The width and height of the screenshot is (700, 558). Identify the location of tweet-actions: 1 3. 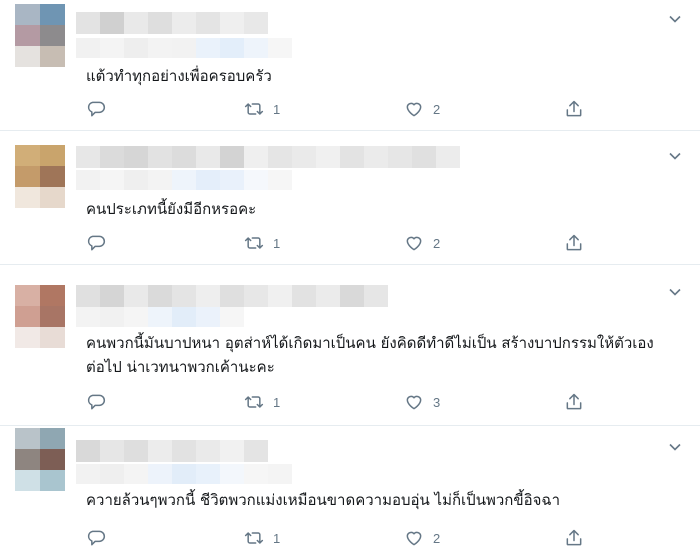
(336, 402).